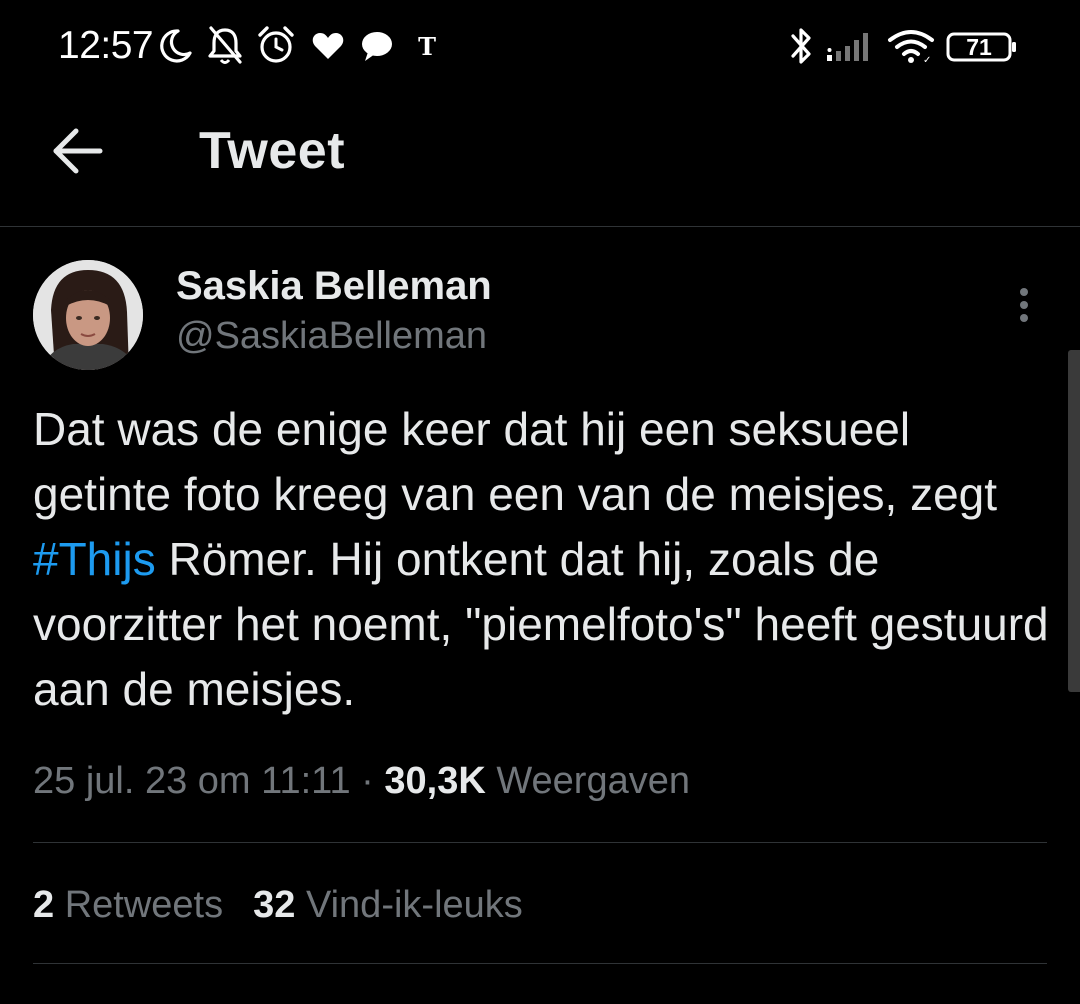 The width and height of the screenshot is (1080, 1004). What do you see at coordinates (801, 46) in the screenshot?
I see `bluetooth-icon` at bounding box center [801, 46].